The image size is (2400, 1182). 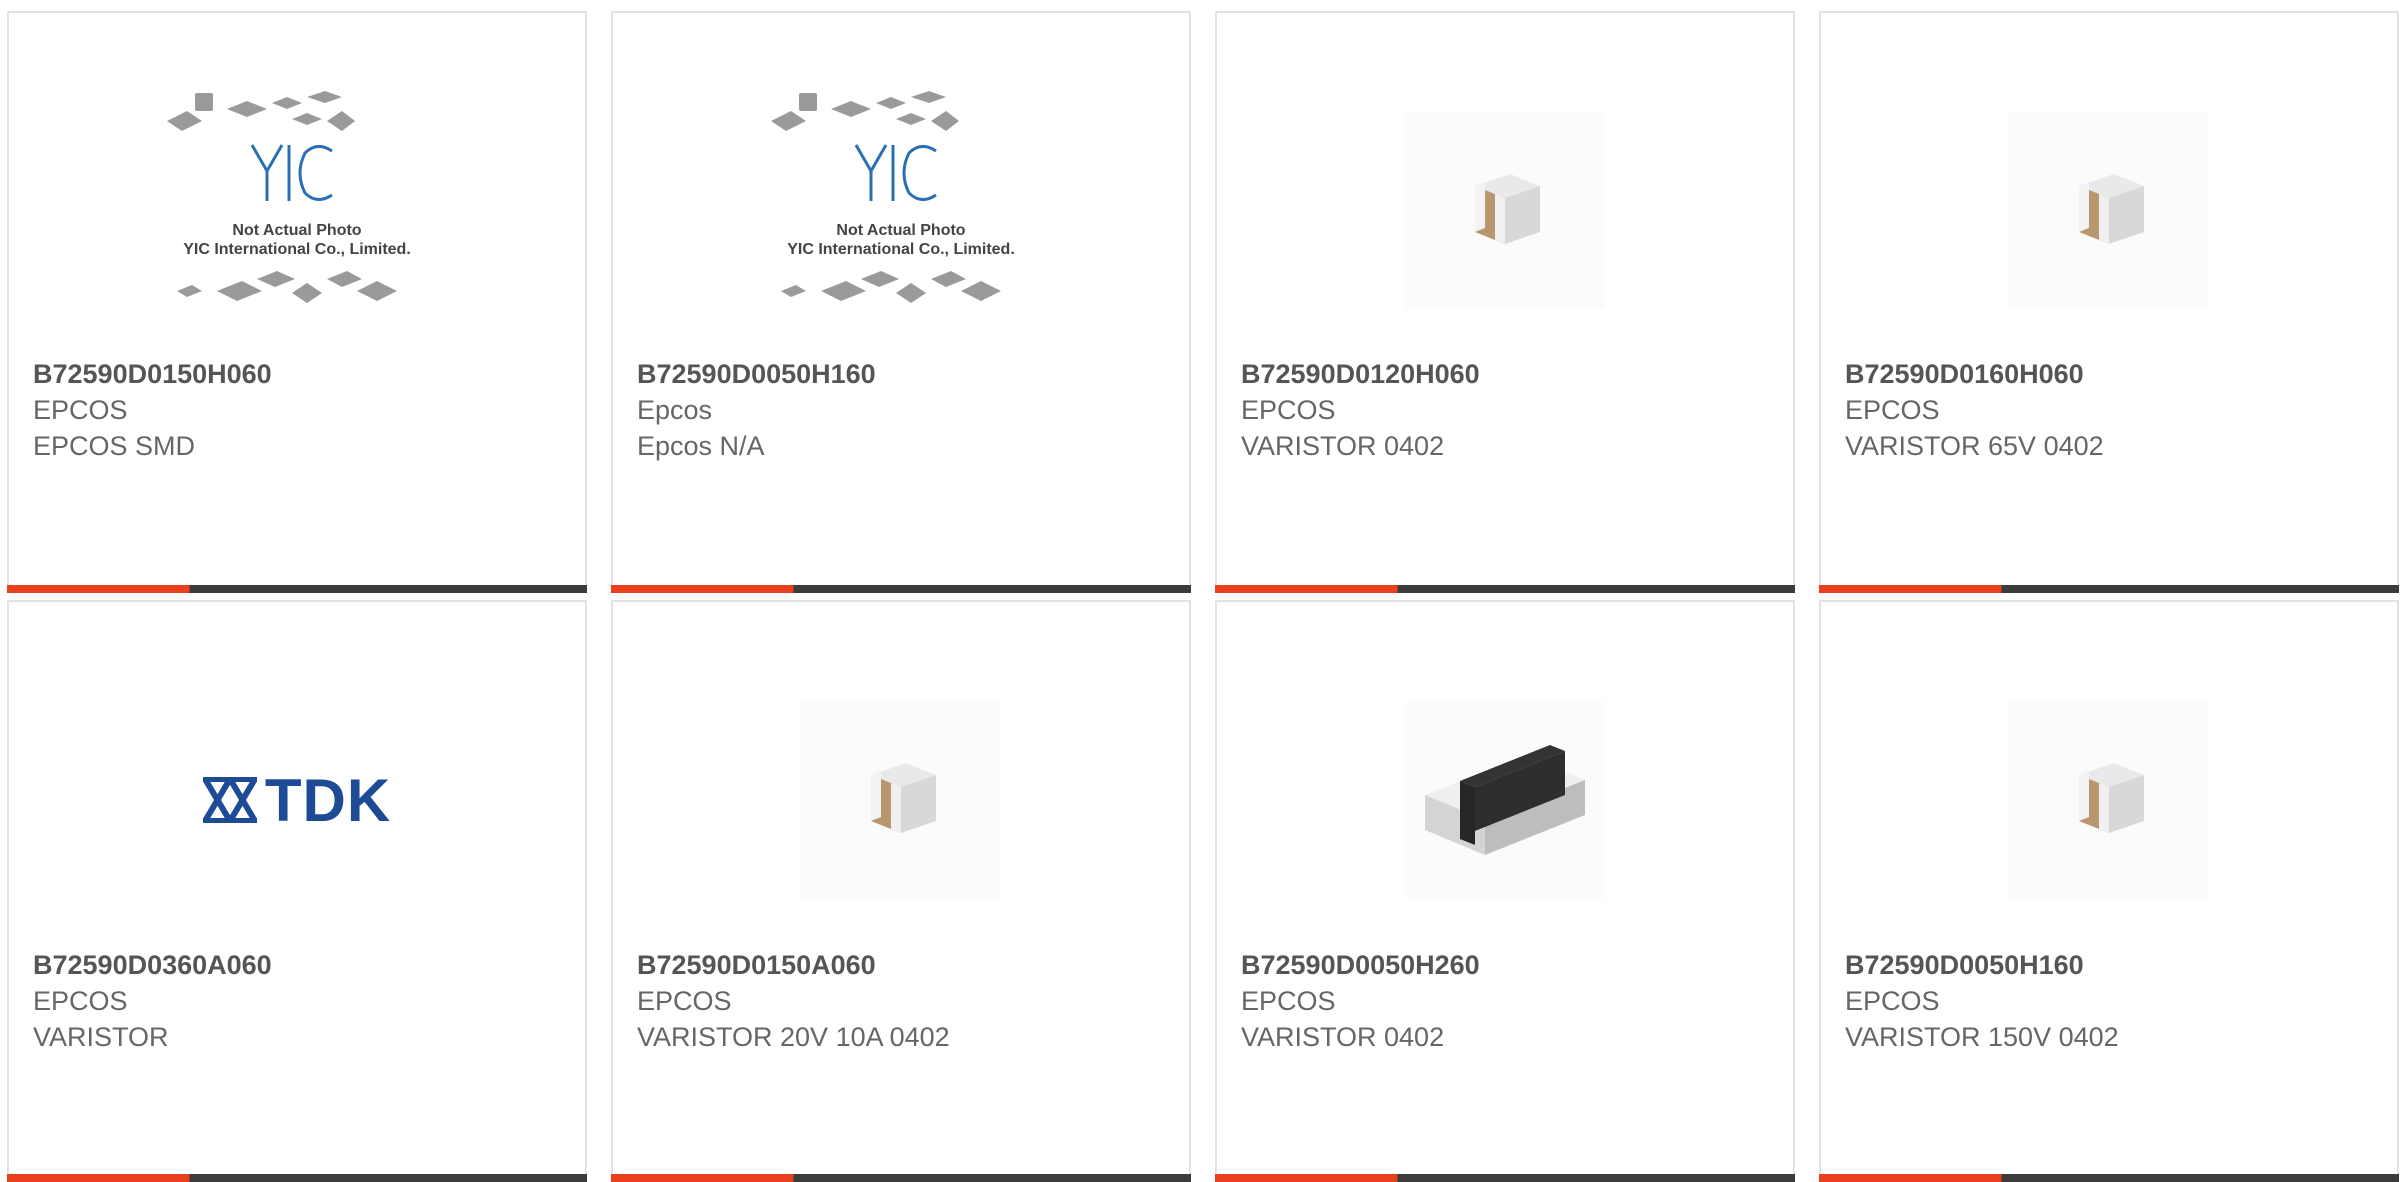 I want to click on description: Epcos N/A, so click(x=701, y=446).